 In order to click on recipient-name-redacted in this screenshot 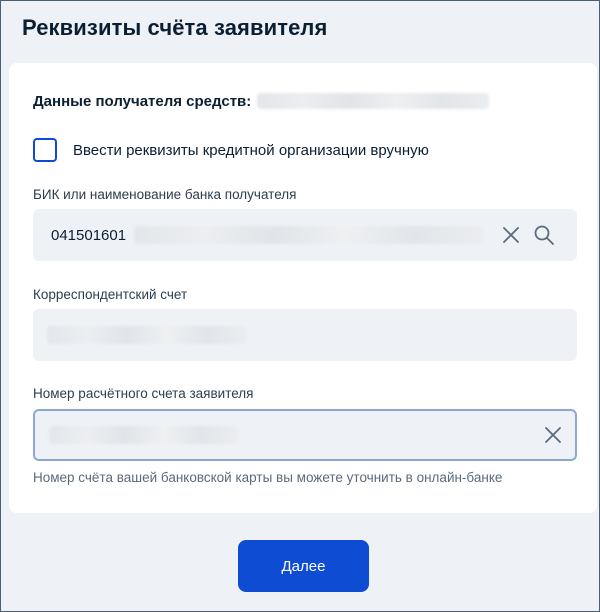, I will do `click(373, 101)`.